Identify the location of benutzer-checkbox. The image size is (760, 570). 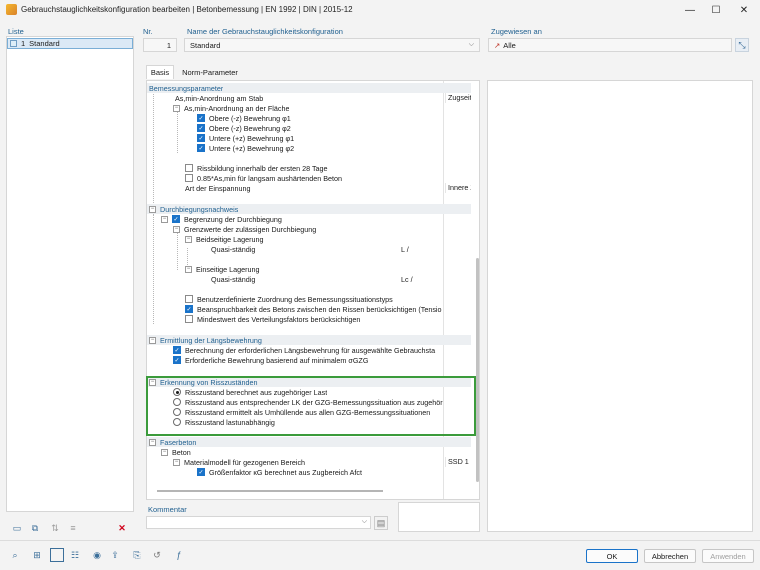
(189, 299).